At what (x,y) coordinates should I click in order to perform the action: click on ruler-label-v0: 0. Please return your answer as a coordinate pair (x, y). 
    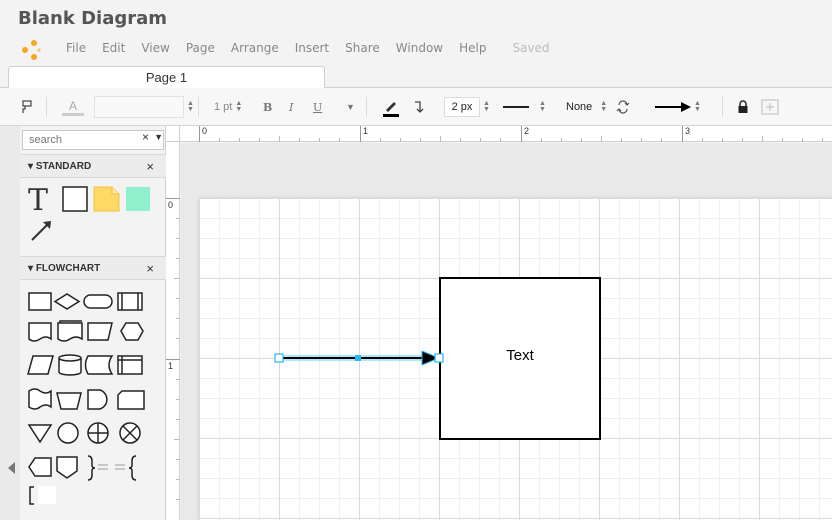
    Looking at the image, I should click on (171, 205).